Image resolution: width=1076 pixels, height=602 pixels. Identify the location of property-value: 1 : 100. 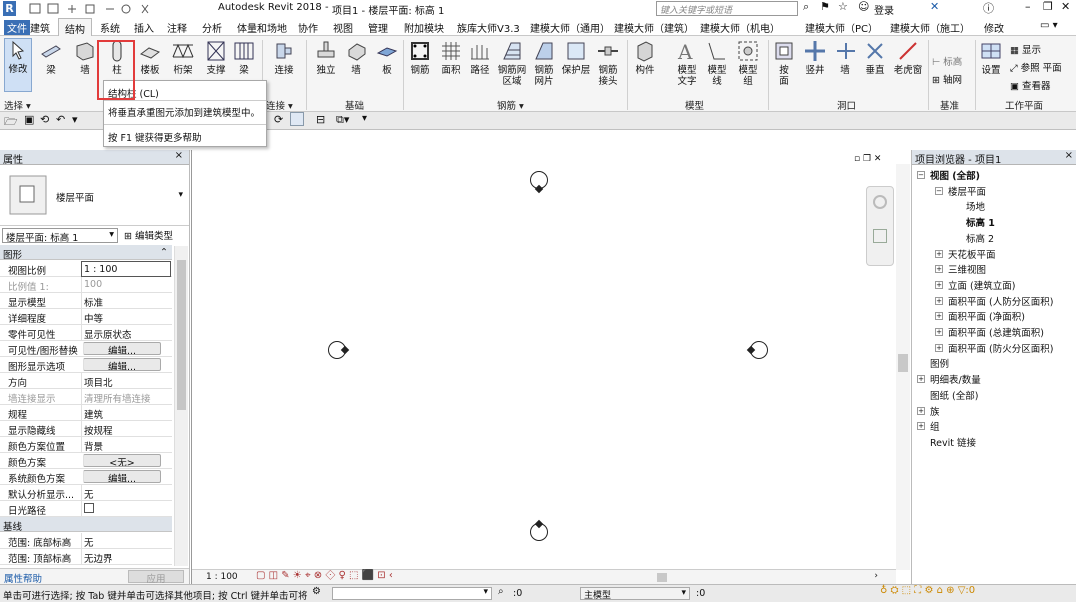
(126, 269).